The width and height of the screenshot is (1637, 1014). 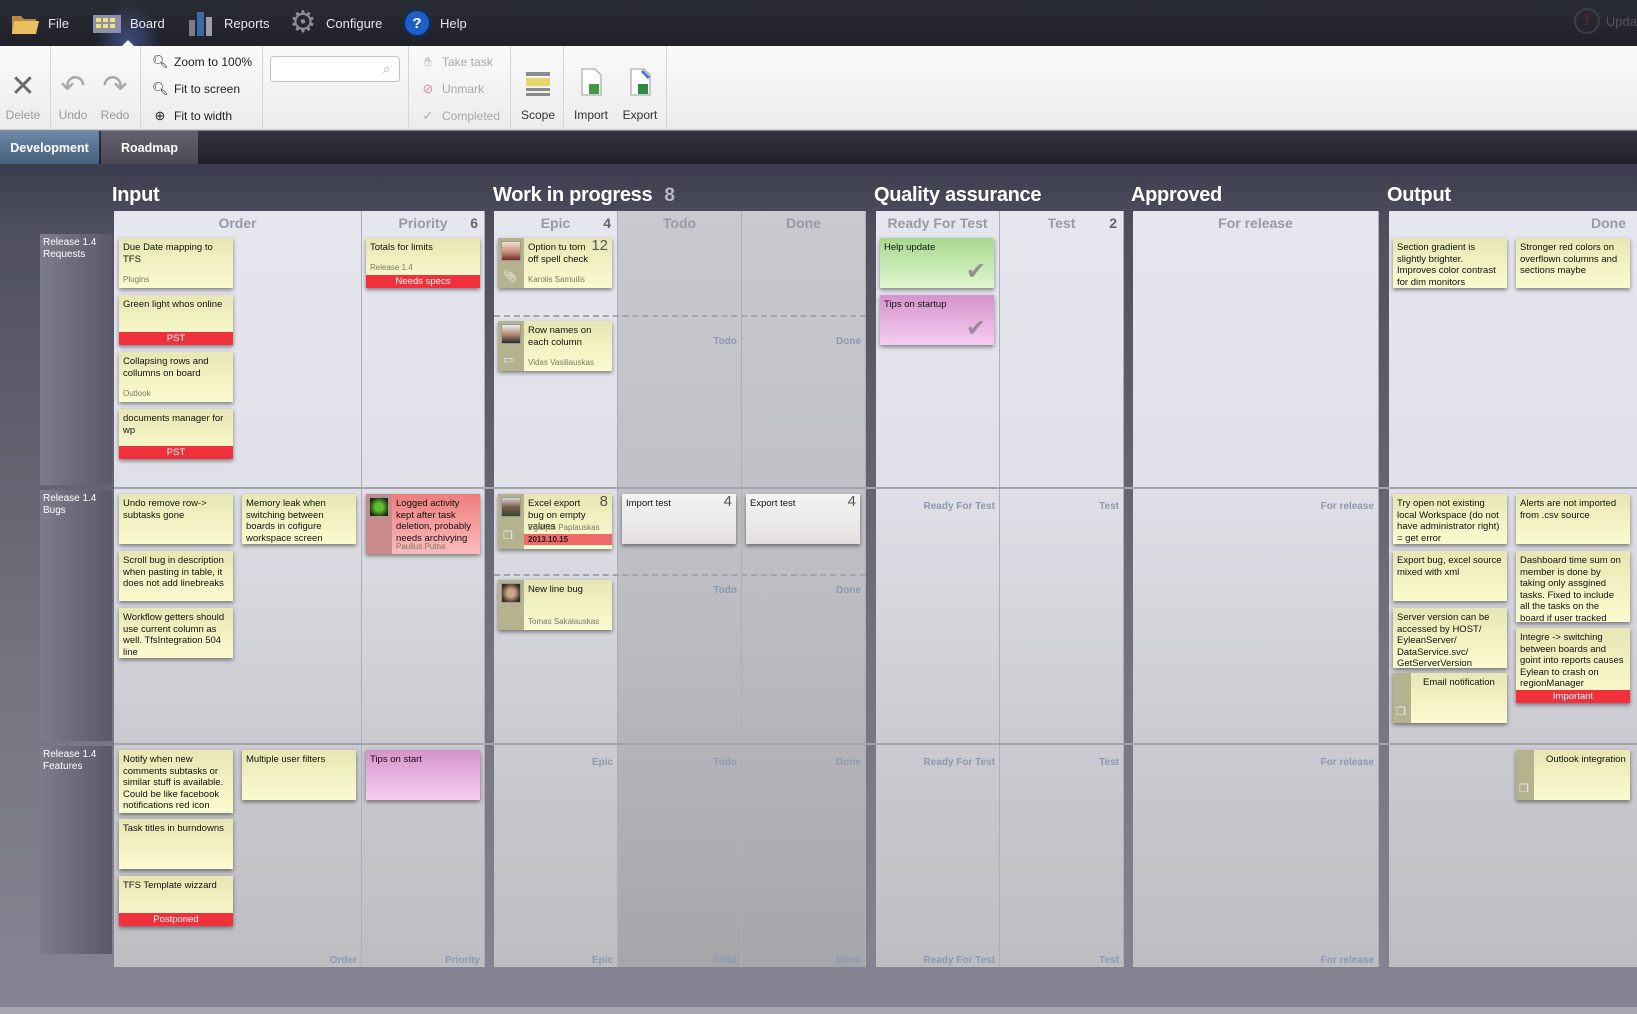 What do you see at coordinates (196, 89) in the screenshot?
I see `fit-to-screen-button: 🔍︎ Fit to screen` at bounding box center [196, 89].